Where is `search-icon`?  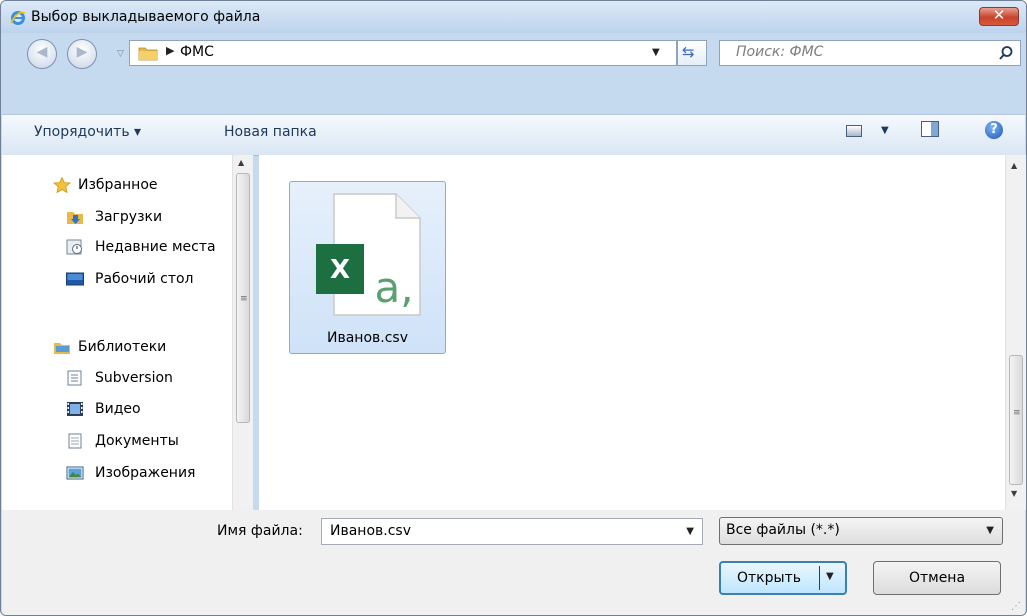
search-icon is located at coordinates (1006, 53).